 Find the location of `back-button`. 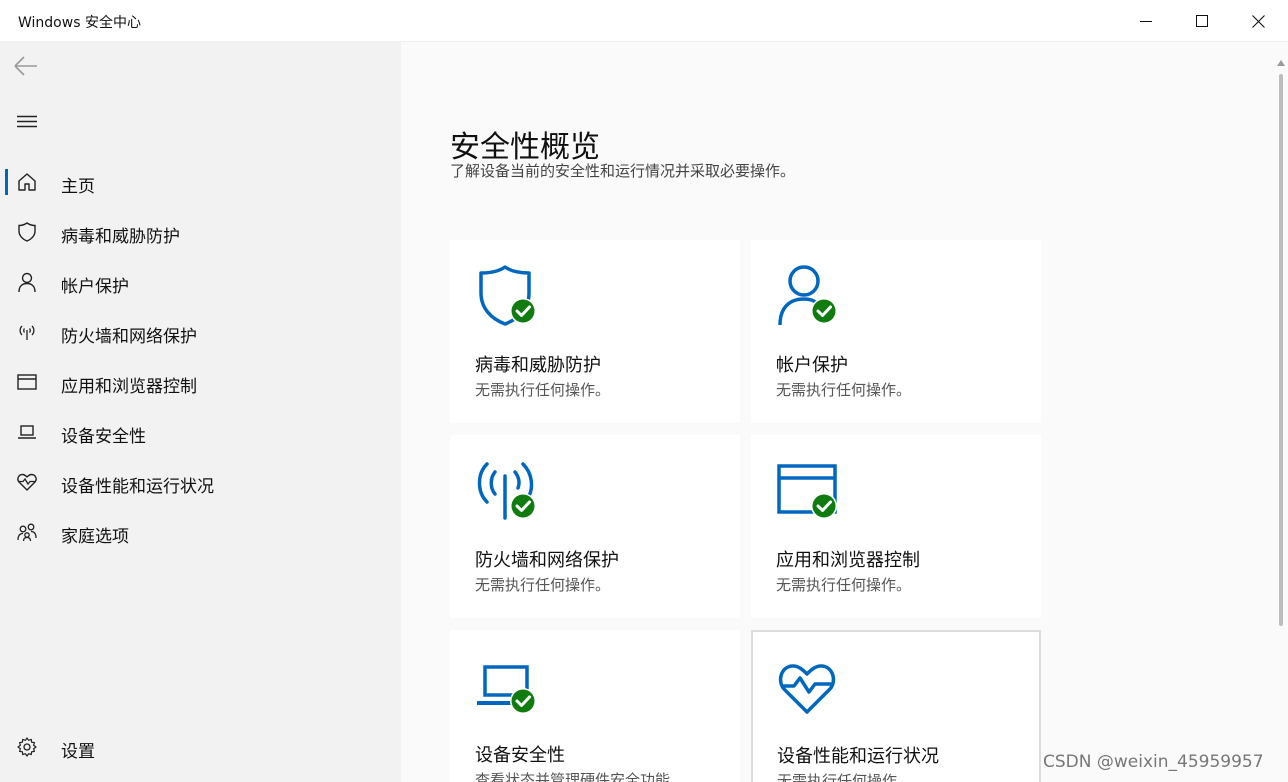

back-button is located at coordinates (26, 66).